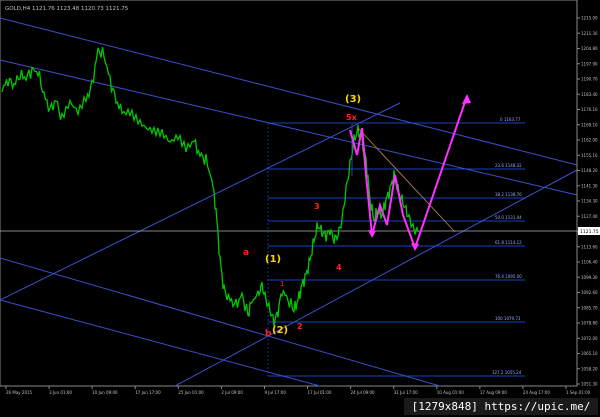 This screenshot has width=600, height=417. I want to click on wave-label: 2, so click(300, 326).